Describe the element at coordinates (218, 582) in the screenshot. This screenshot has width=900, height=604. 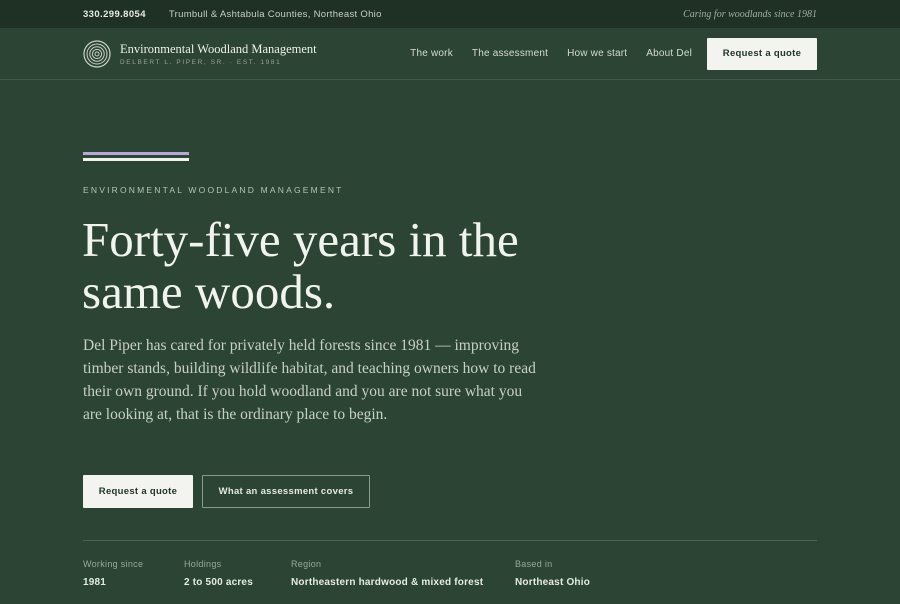
I see `stat-value: 2 to 500 acres` at that location.